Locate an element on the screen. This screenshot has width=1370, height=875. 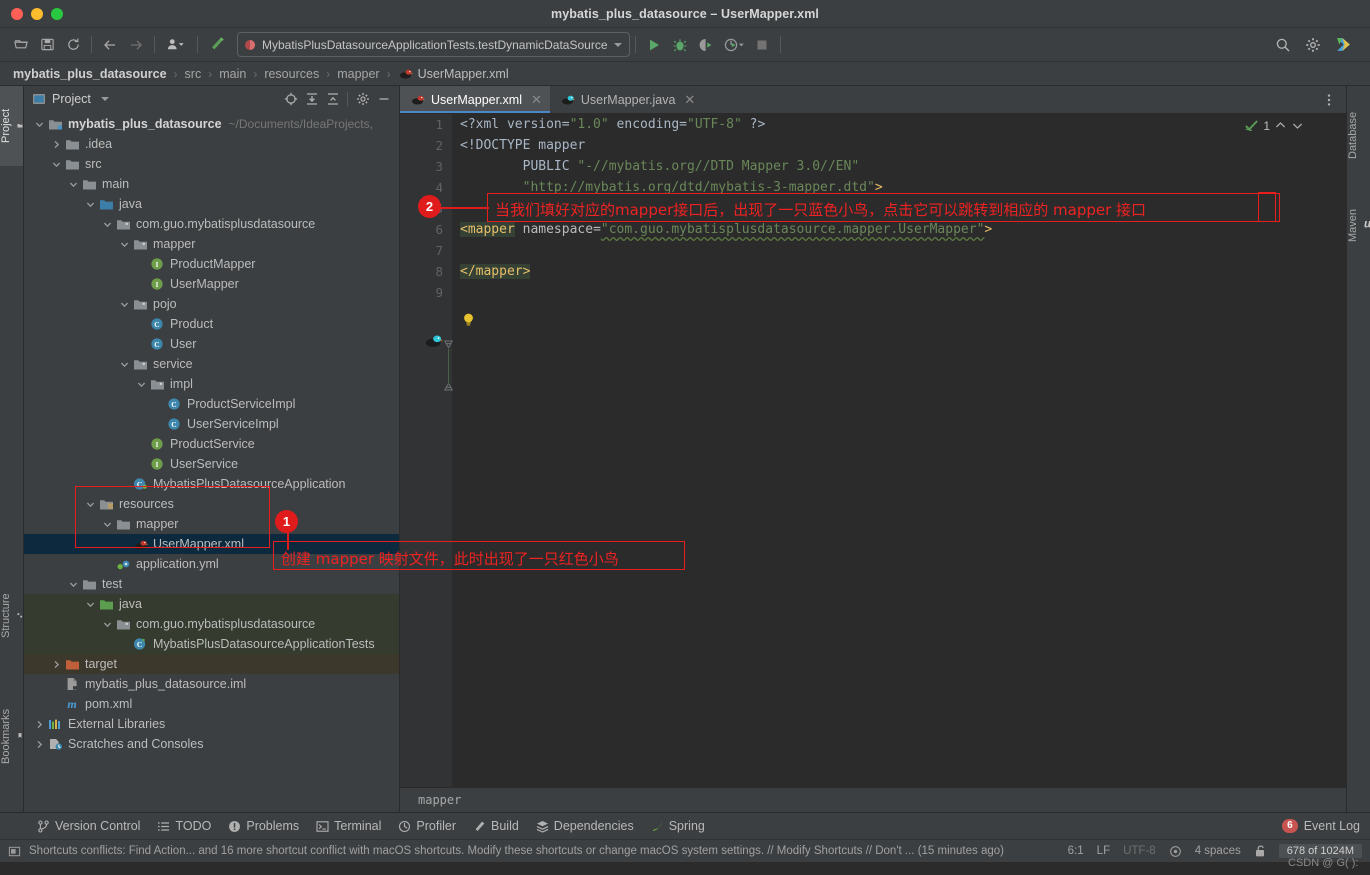
sync-icon is located at coordinates (73, 45).